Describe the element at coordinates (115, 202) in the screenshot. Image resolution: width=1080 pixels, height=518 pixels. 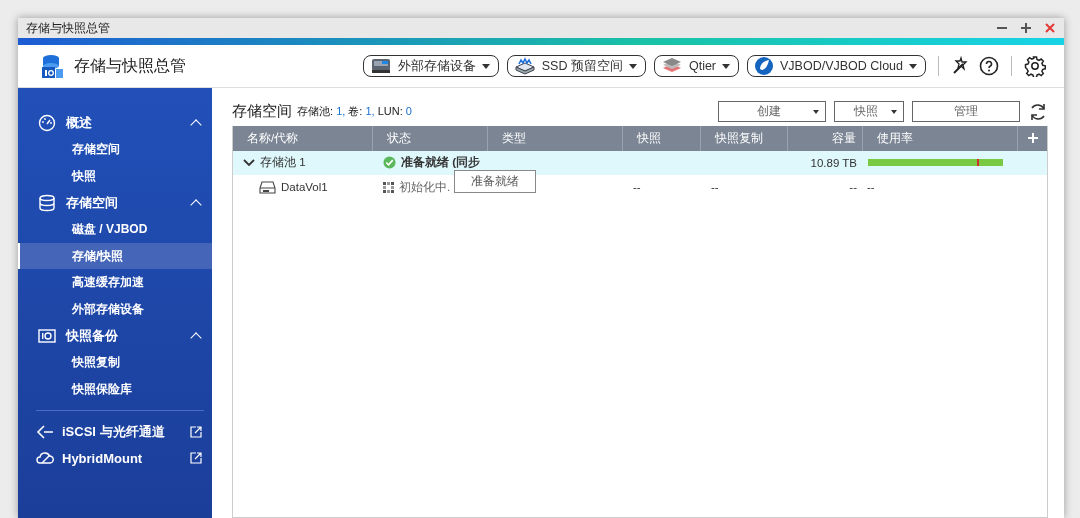
I see `nav-group: 存储空间` at that location.